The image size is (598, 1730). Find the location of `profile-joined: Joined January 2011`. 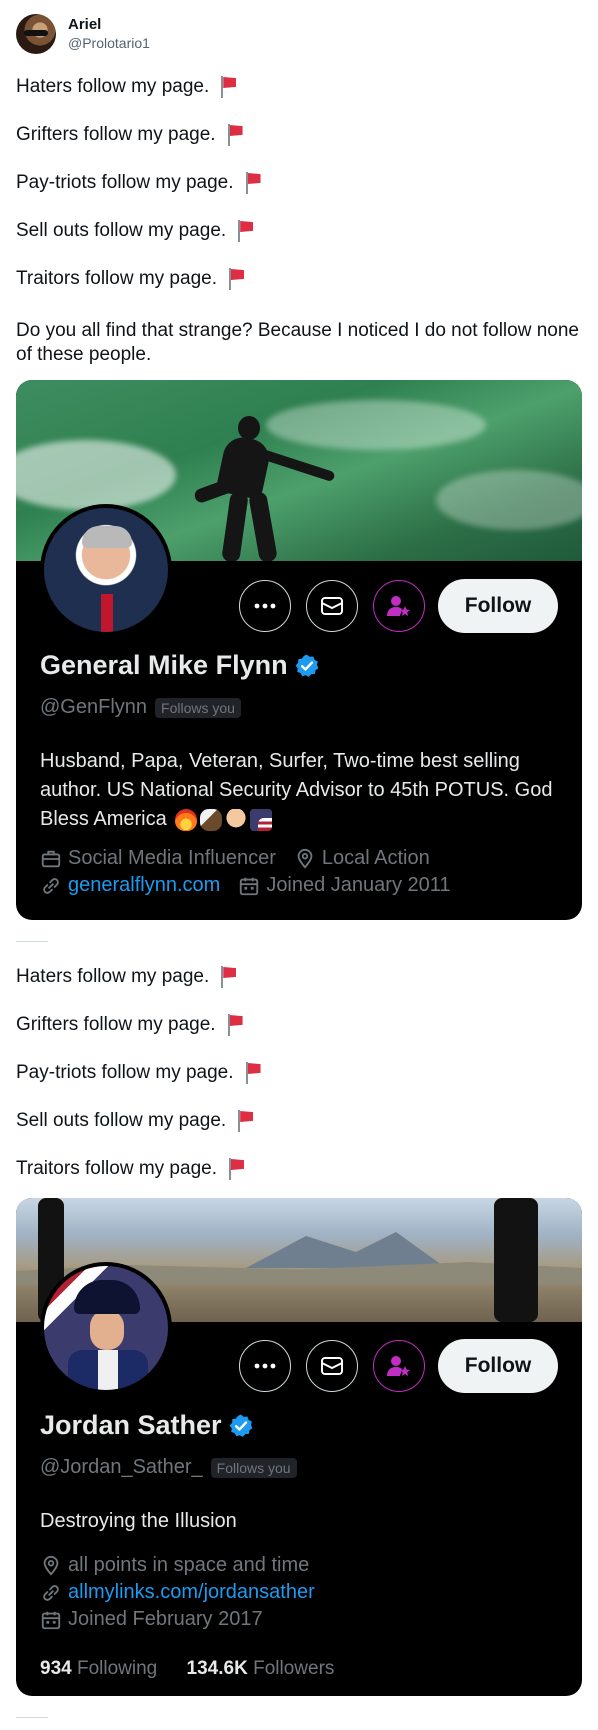

profile-joined: Joined January 2011 is located at coordinates (344, 885).